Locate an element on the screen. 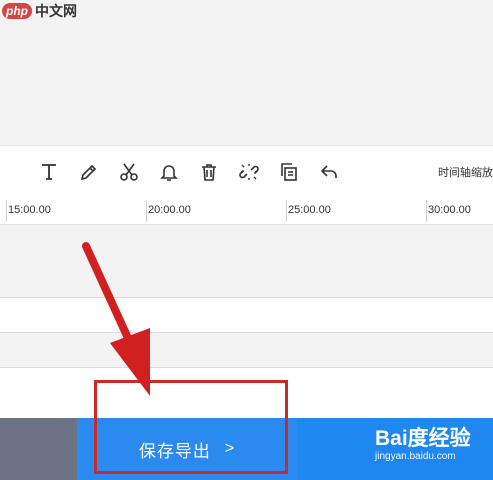  ruler-tick-label: 15:00.00 is located at coordinates (29, 210).